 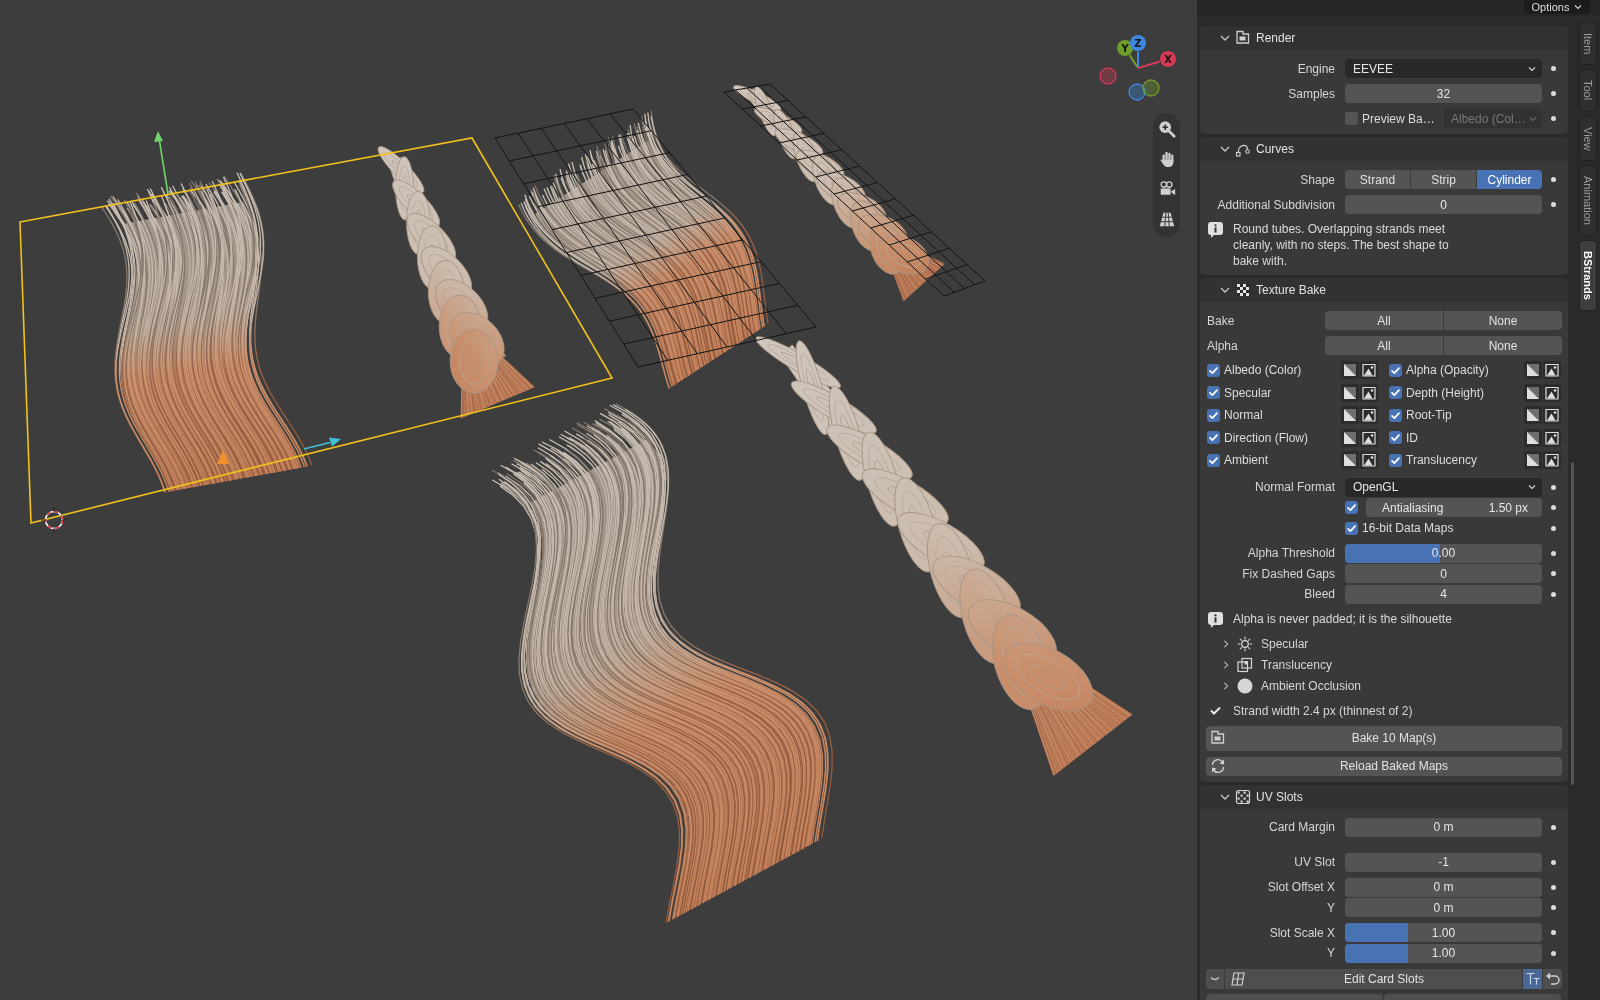 What do you see at coordinates (1572, 623) in the screenshot?
I see `scrollbar` at bounding box center [1572, 623].